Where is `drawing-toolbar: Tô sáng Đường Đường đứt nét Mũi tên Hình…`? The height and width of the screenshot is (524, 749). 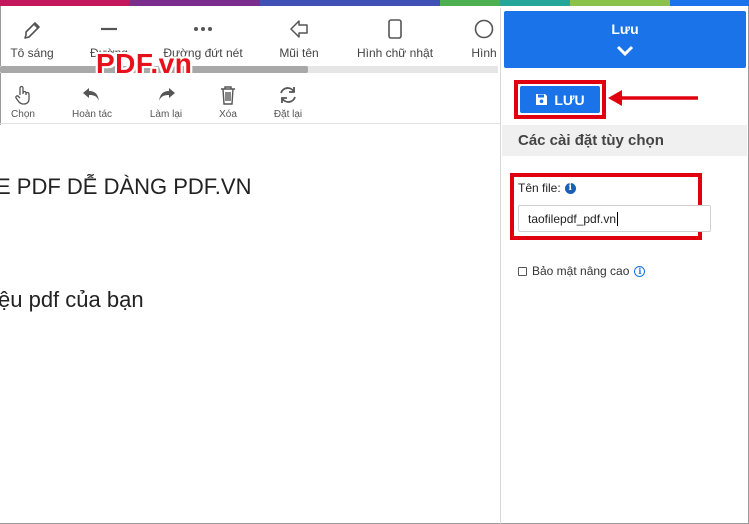 drawing-toolbar: Tô sáng Đường Đường đứt nét Mũi tên Hình… is located at coordinates (250, 37).